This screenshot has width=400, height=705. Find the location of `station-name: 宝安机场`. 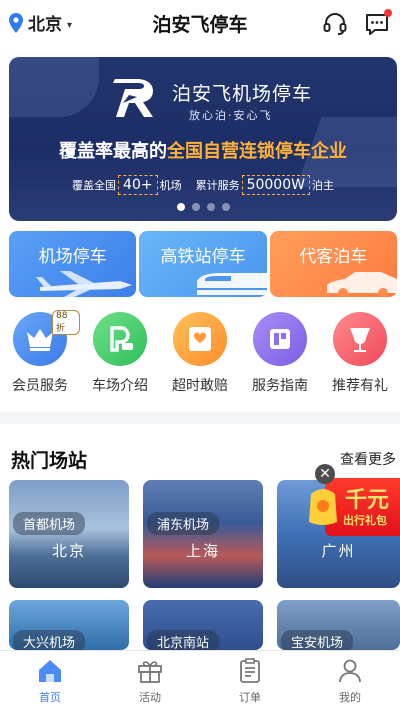

station-name: 宝安机场 is located at coordinates (317, 640).